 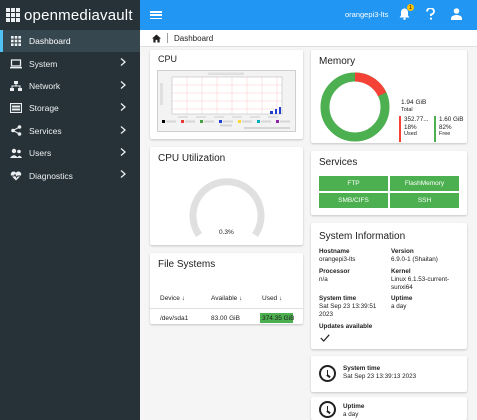 What do you see at coordinates (16, 176) in the screenshot?
I see `heartbeat-icon` at bounding box center [16, 176].